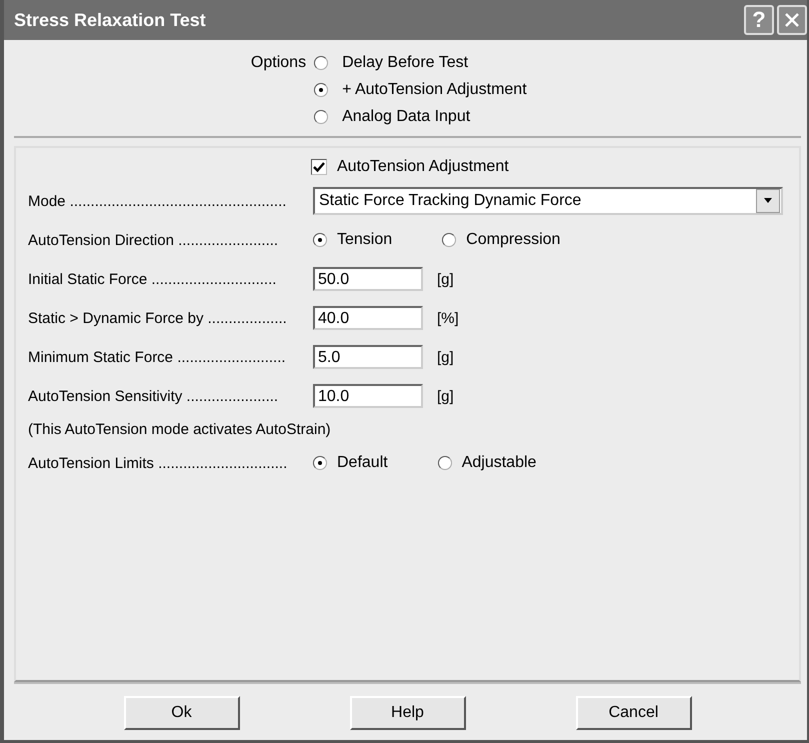 This screenshot has height=743, width=809. Describe the element at coordinates (634, 713) in the screenshot. I see `dialog-button: Cancel` at that location.